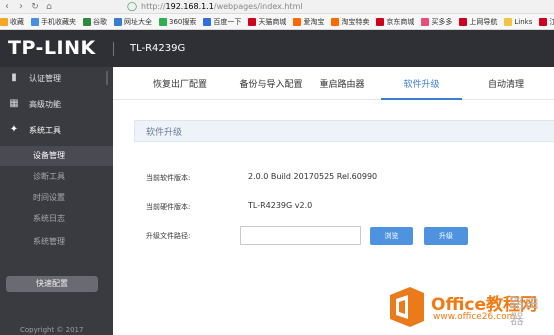  Describe the element at coordinates (49, 7) in the screenshot. I see `home-icon: ⌂` at that location.